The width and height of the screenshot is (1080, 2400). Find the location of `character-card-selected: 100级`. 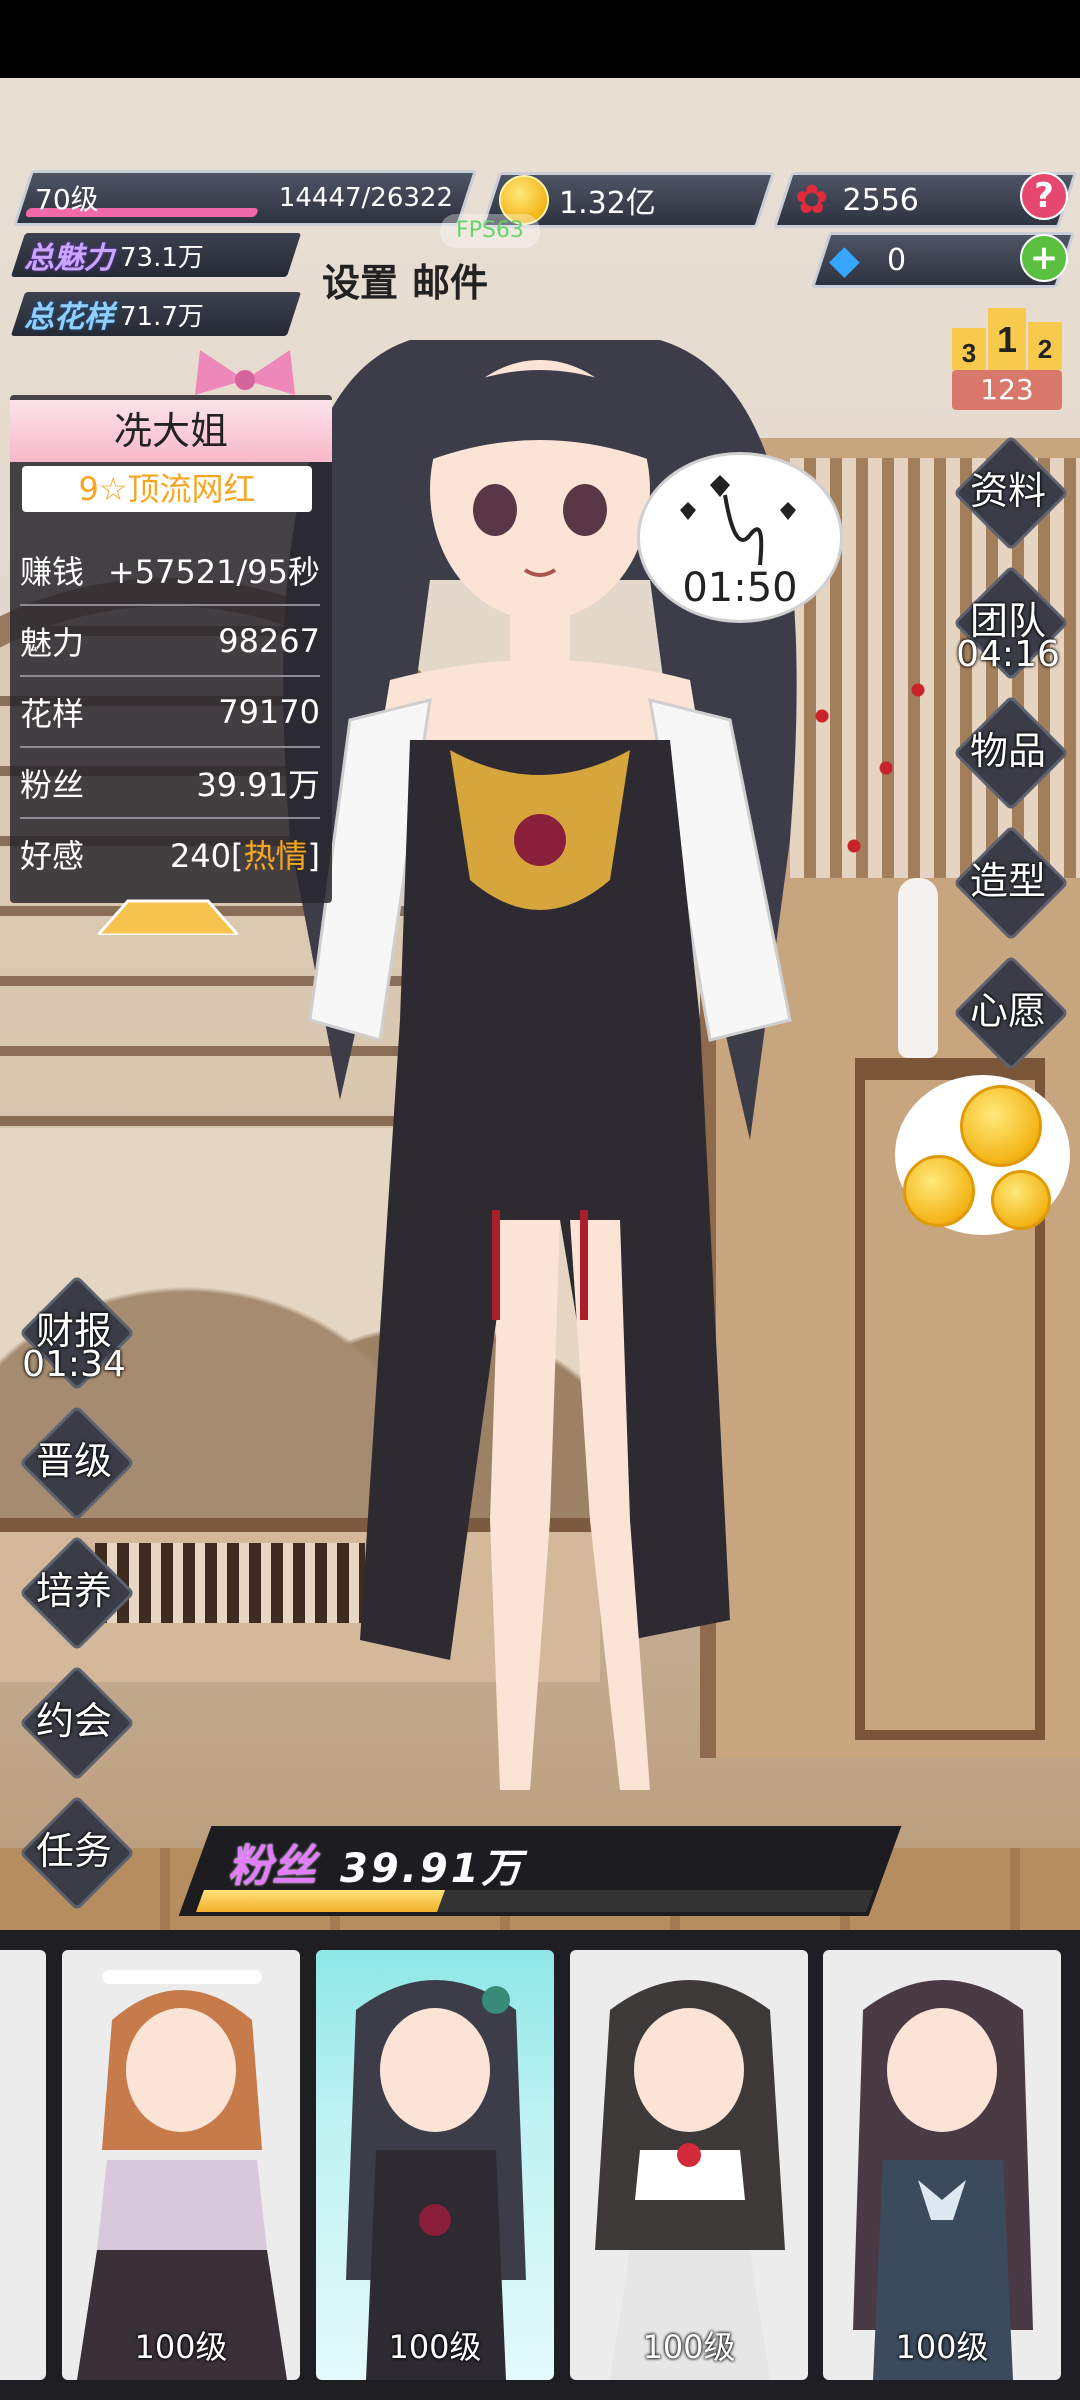

character-card-selected: 100级 is located at coordinates (435, 2165).